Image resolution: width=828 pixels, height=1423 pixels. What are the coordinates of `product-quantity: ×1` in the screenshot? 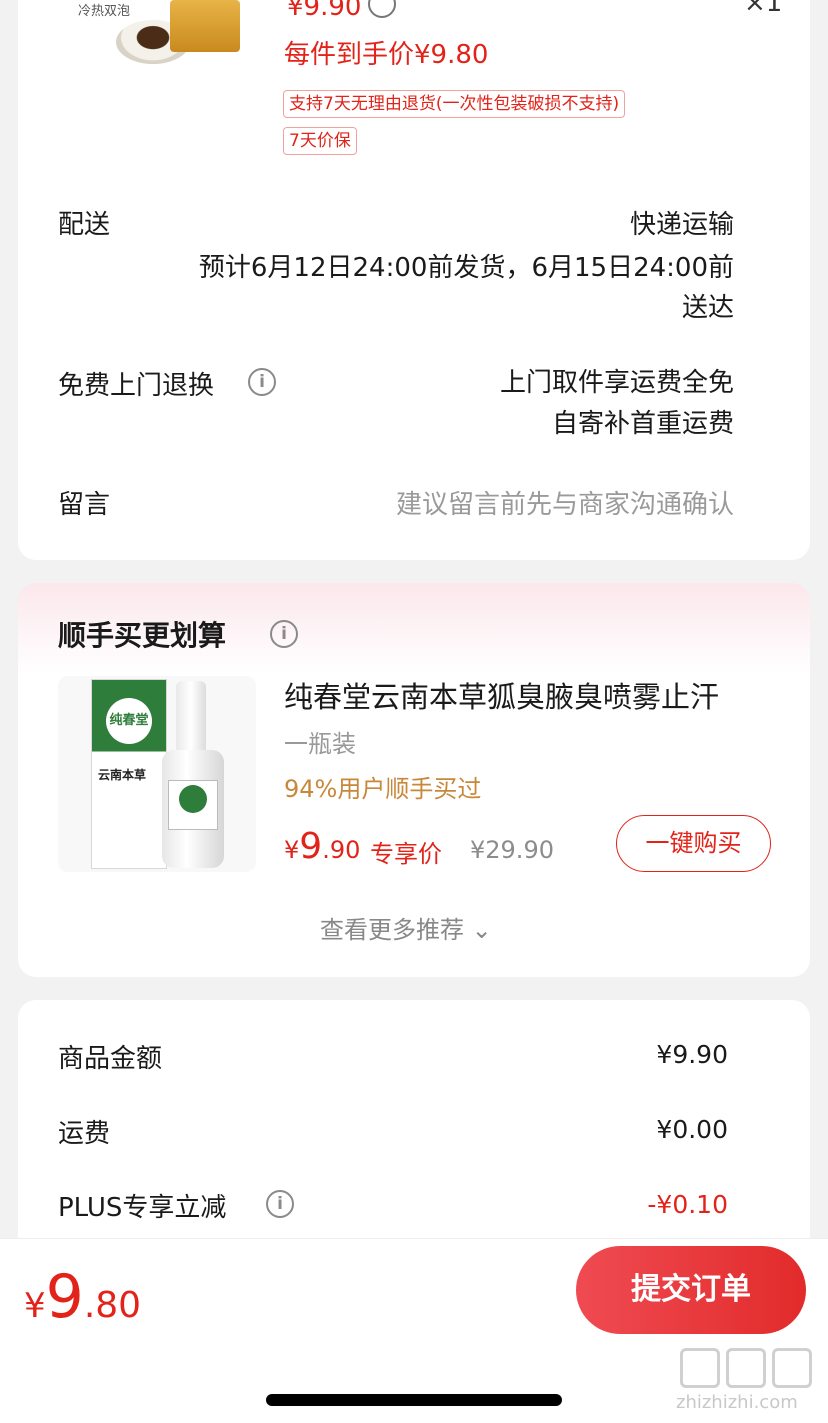 It's located at (763, 9).